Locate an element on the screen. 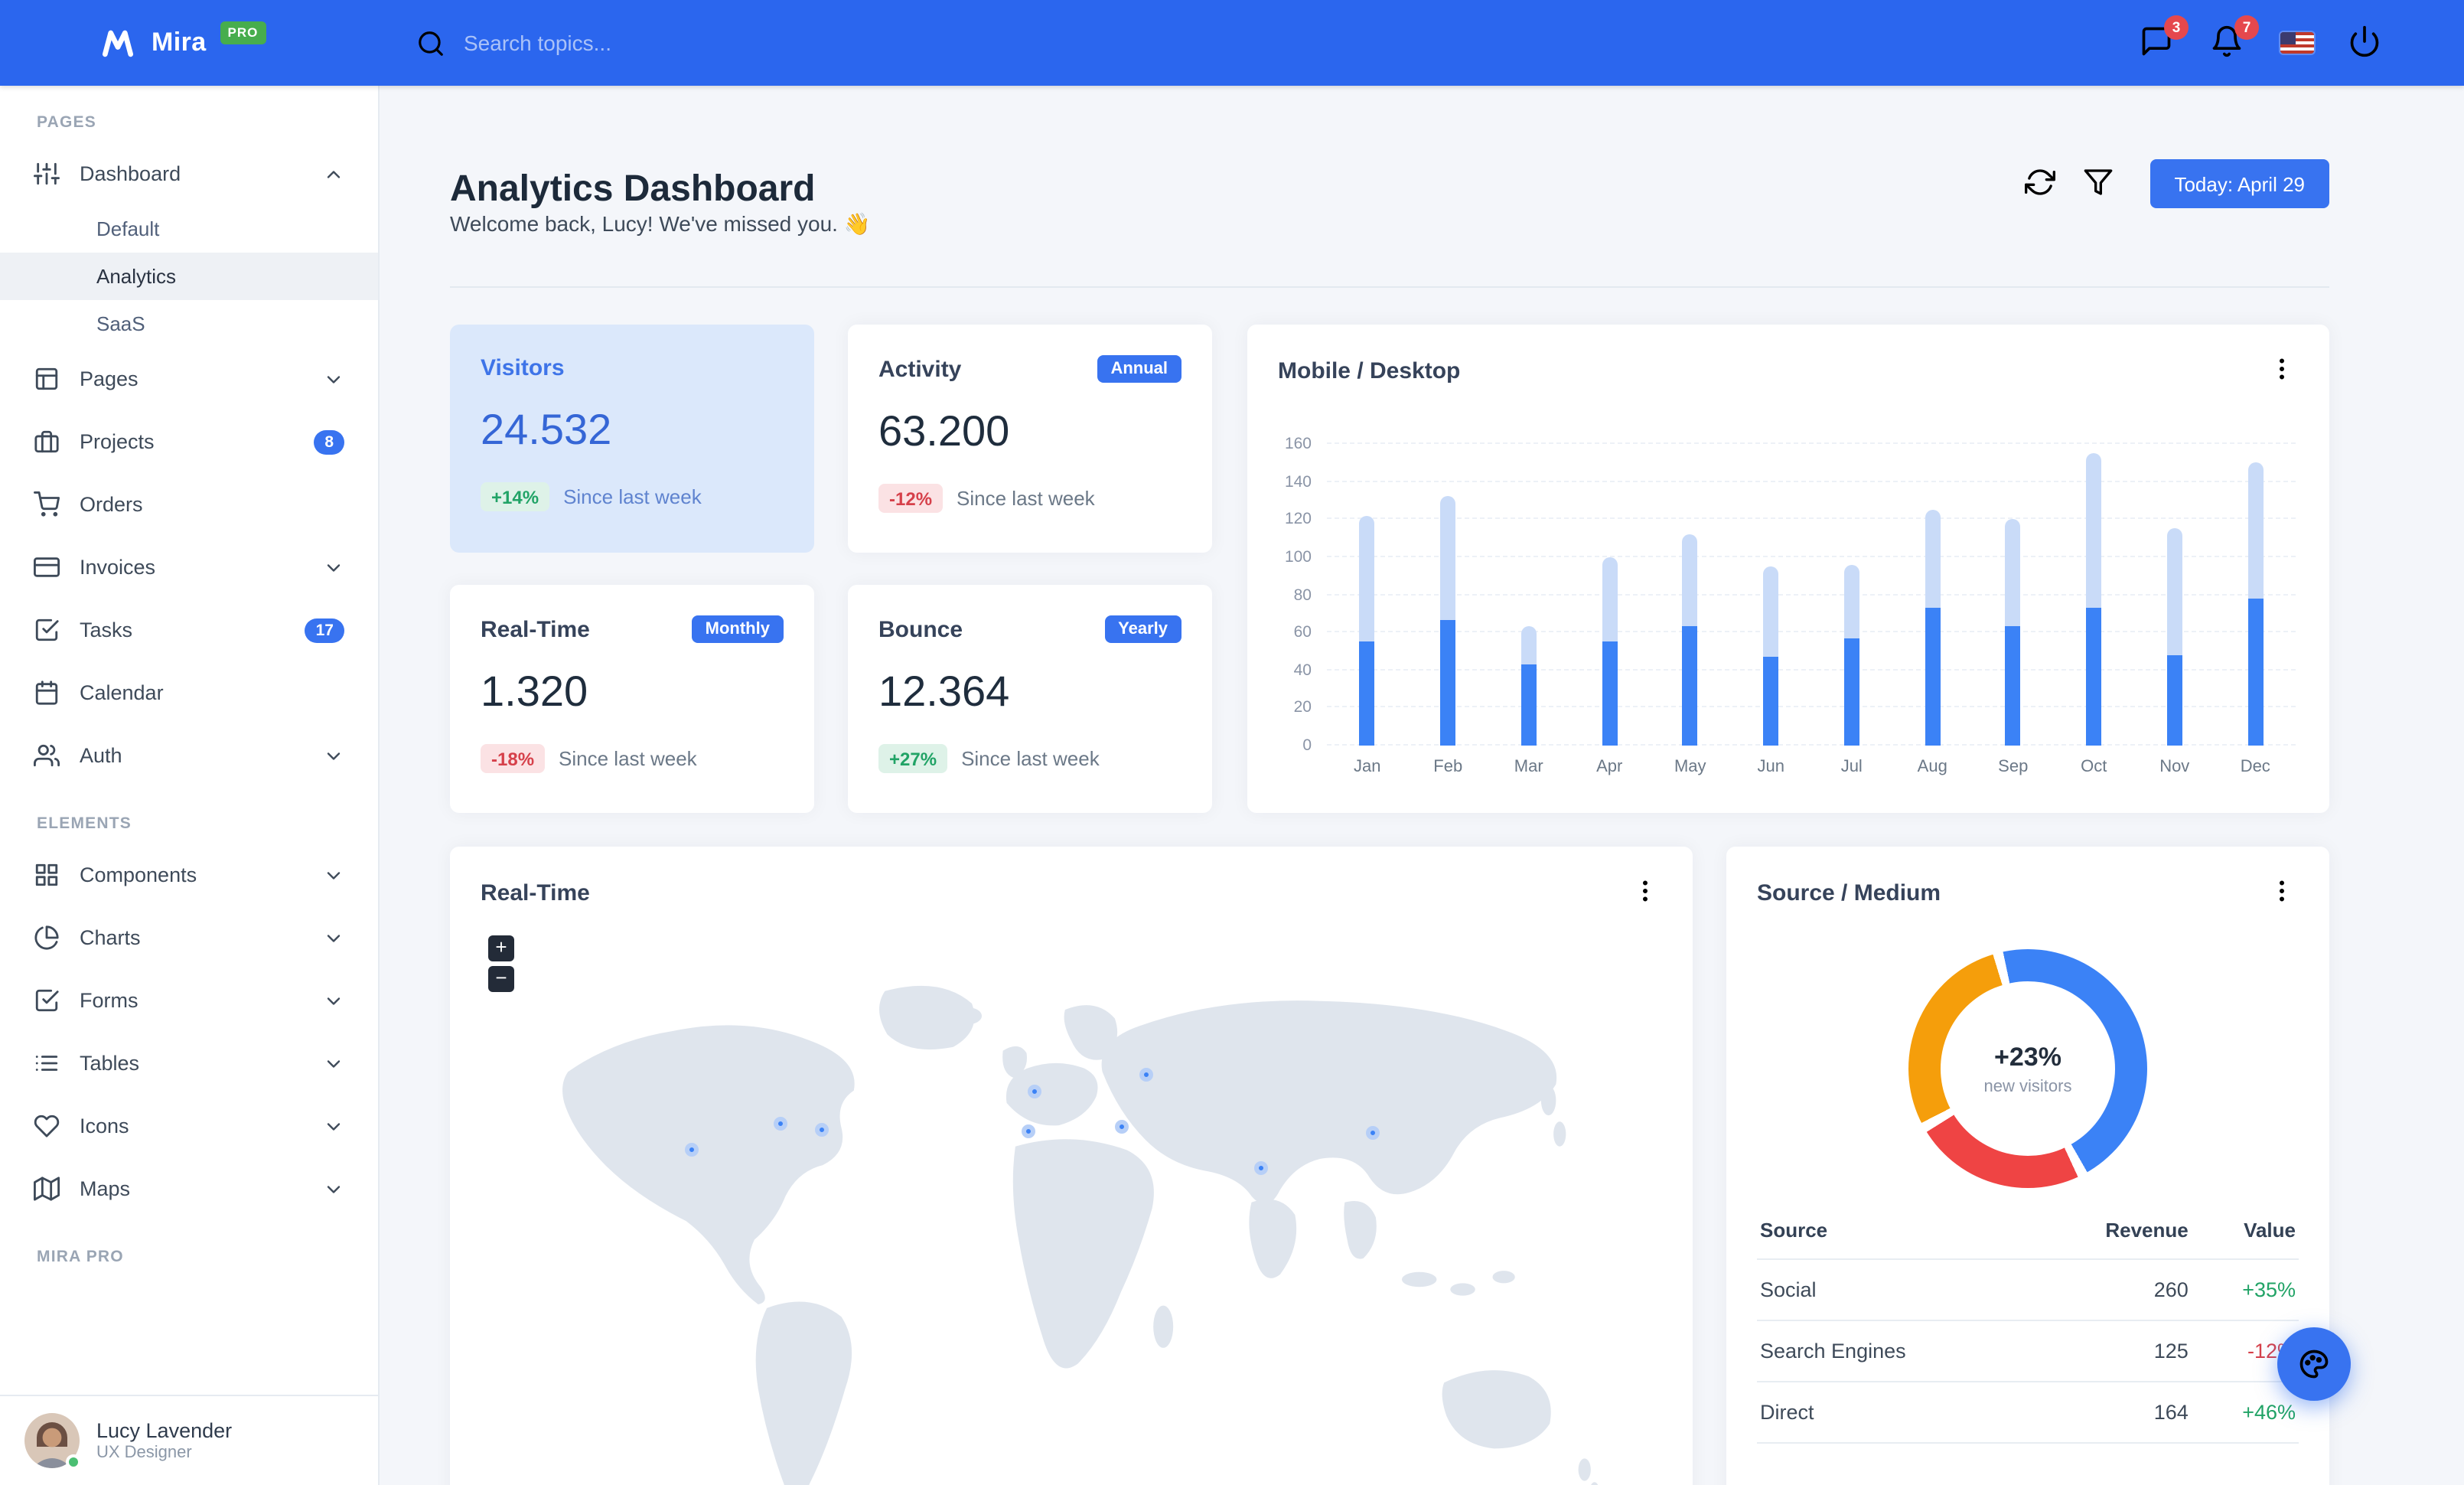  sidebar-item-label: Components is located at coordinates (138, 874).